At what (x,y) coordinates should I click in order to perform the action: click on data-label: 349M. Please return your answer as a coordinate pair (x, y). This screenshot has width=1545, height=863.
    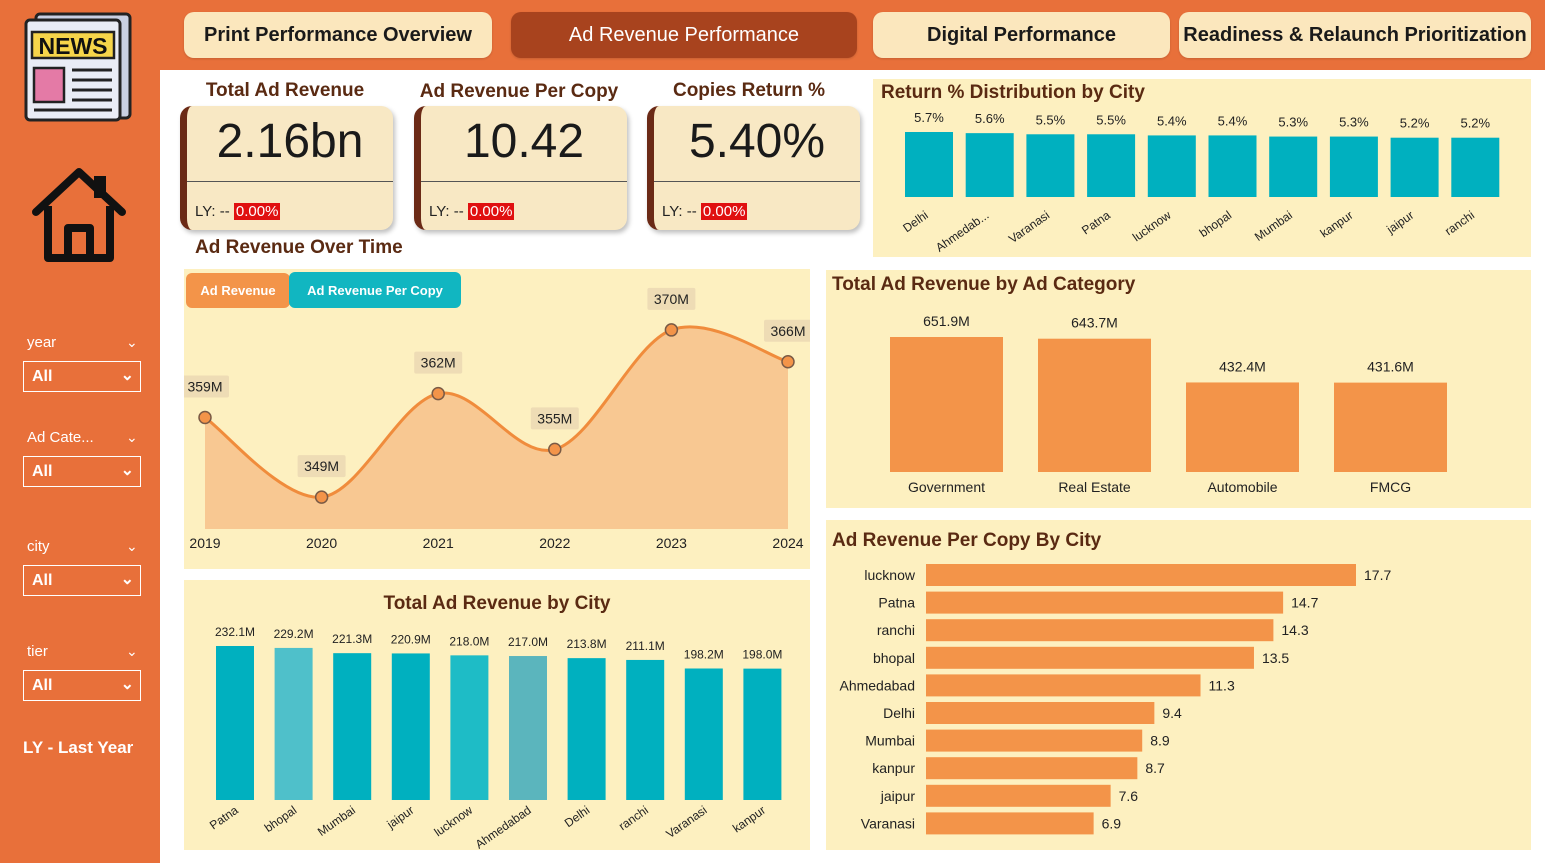
    Looking at the image, I should click on (321, 466).